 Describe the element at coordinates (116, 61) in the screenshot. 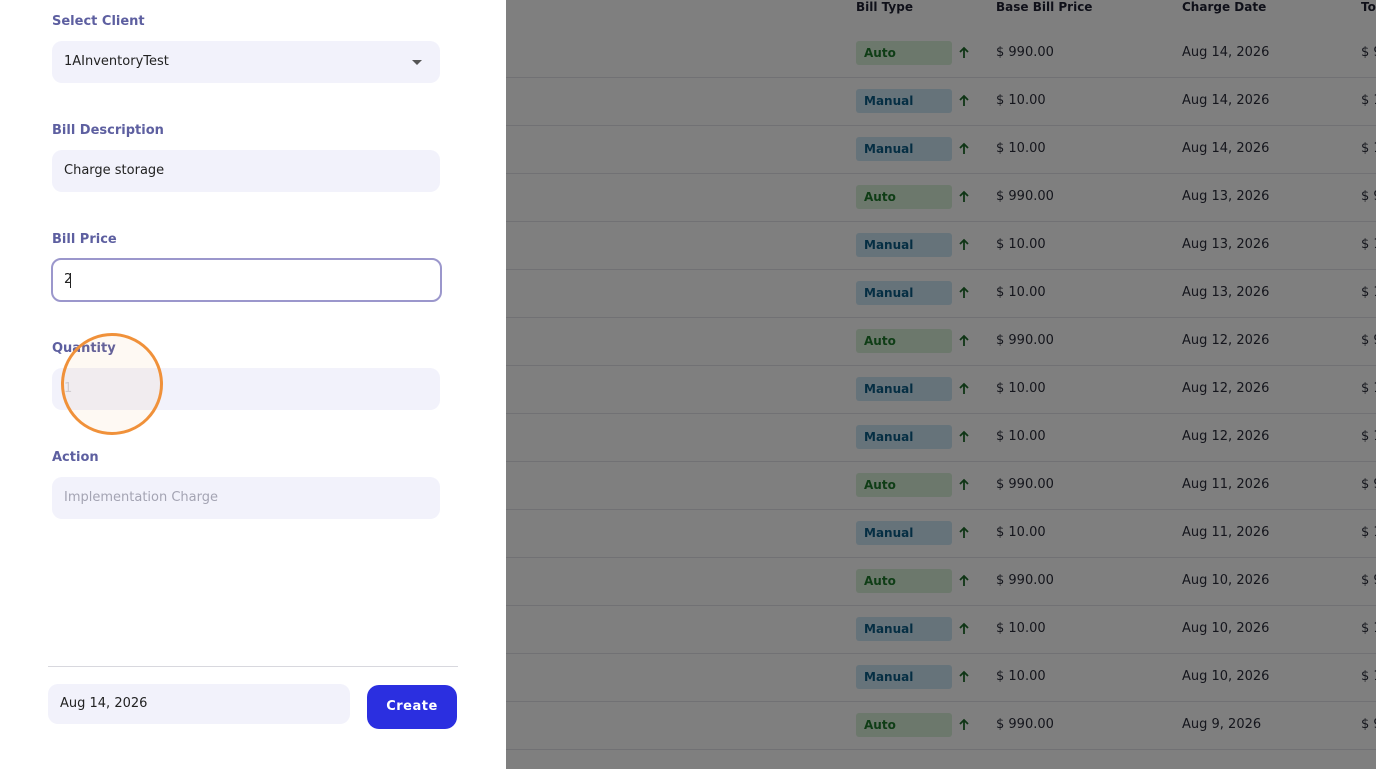

I see `select-client-value: 1AInventoryTest` at that location.